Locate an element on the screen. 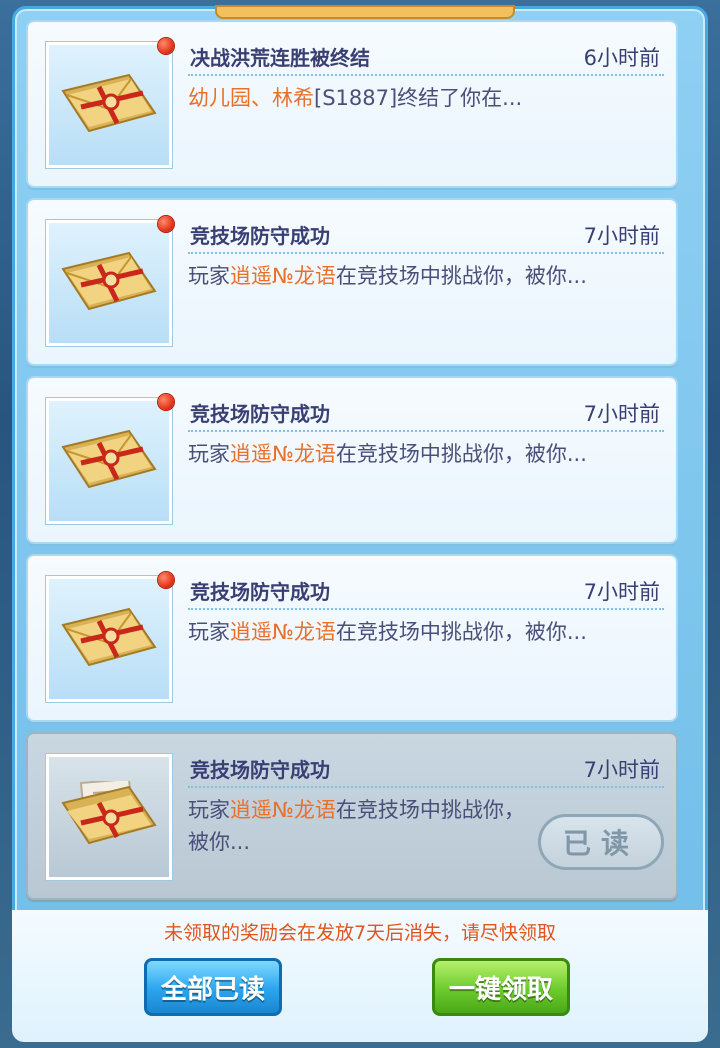 Image resolution: width=720 pixels, height=1048 pixels. expiry-notice: 未领取的奖励会在发放7天后消失，请尽快领取 is located at coordinates (360, 933).